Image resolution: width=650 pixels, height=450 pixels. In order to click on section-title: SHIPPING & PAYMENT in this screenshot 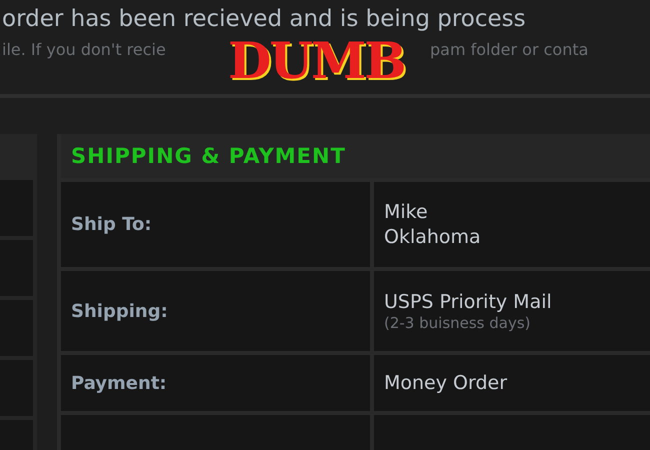, I will do `click(208, 156)`.